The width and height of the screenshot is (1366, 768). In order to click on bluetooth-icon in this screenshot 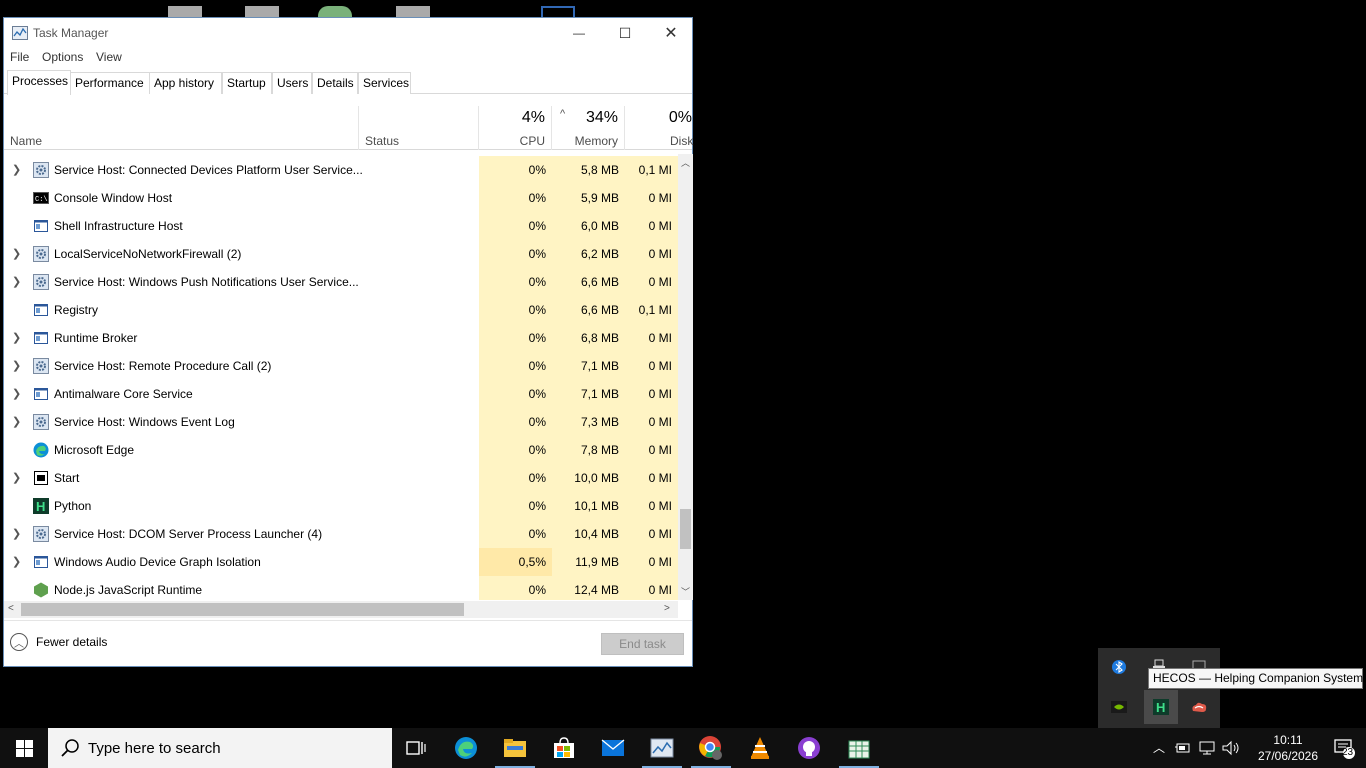, I will do `click(1119, 667)`.